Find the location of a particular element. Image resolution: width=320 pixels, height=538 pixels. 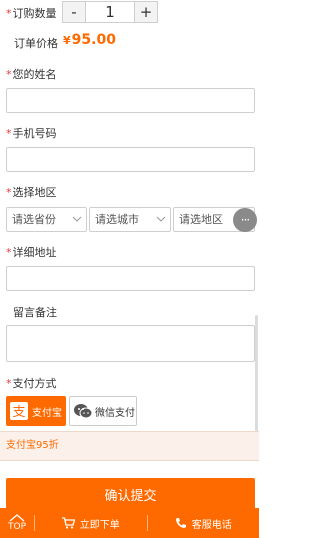

order-price-value: ¥95.00 is located at coordinates (89, 40).